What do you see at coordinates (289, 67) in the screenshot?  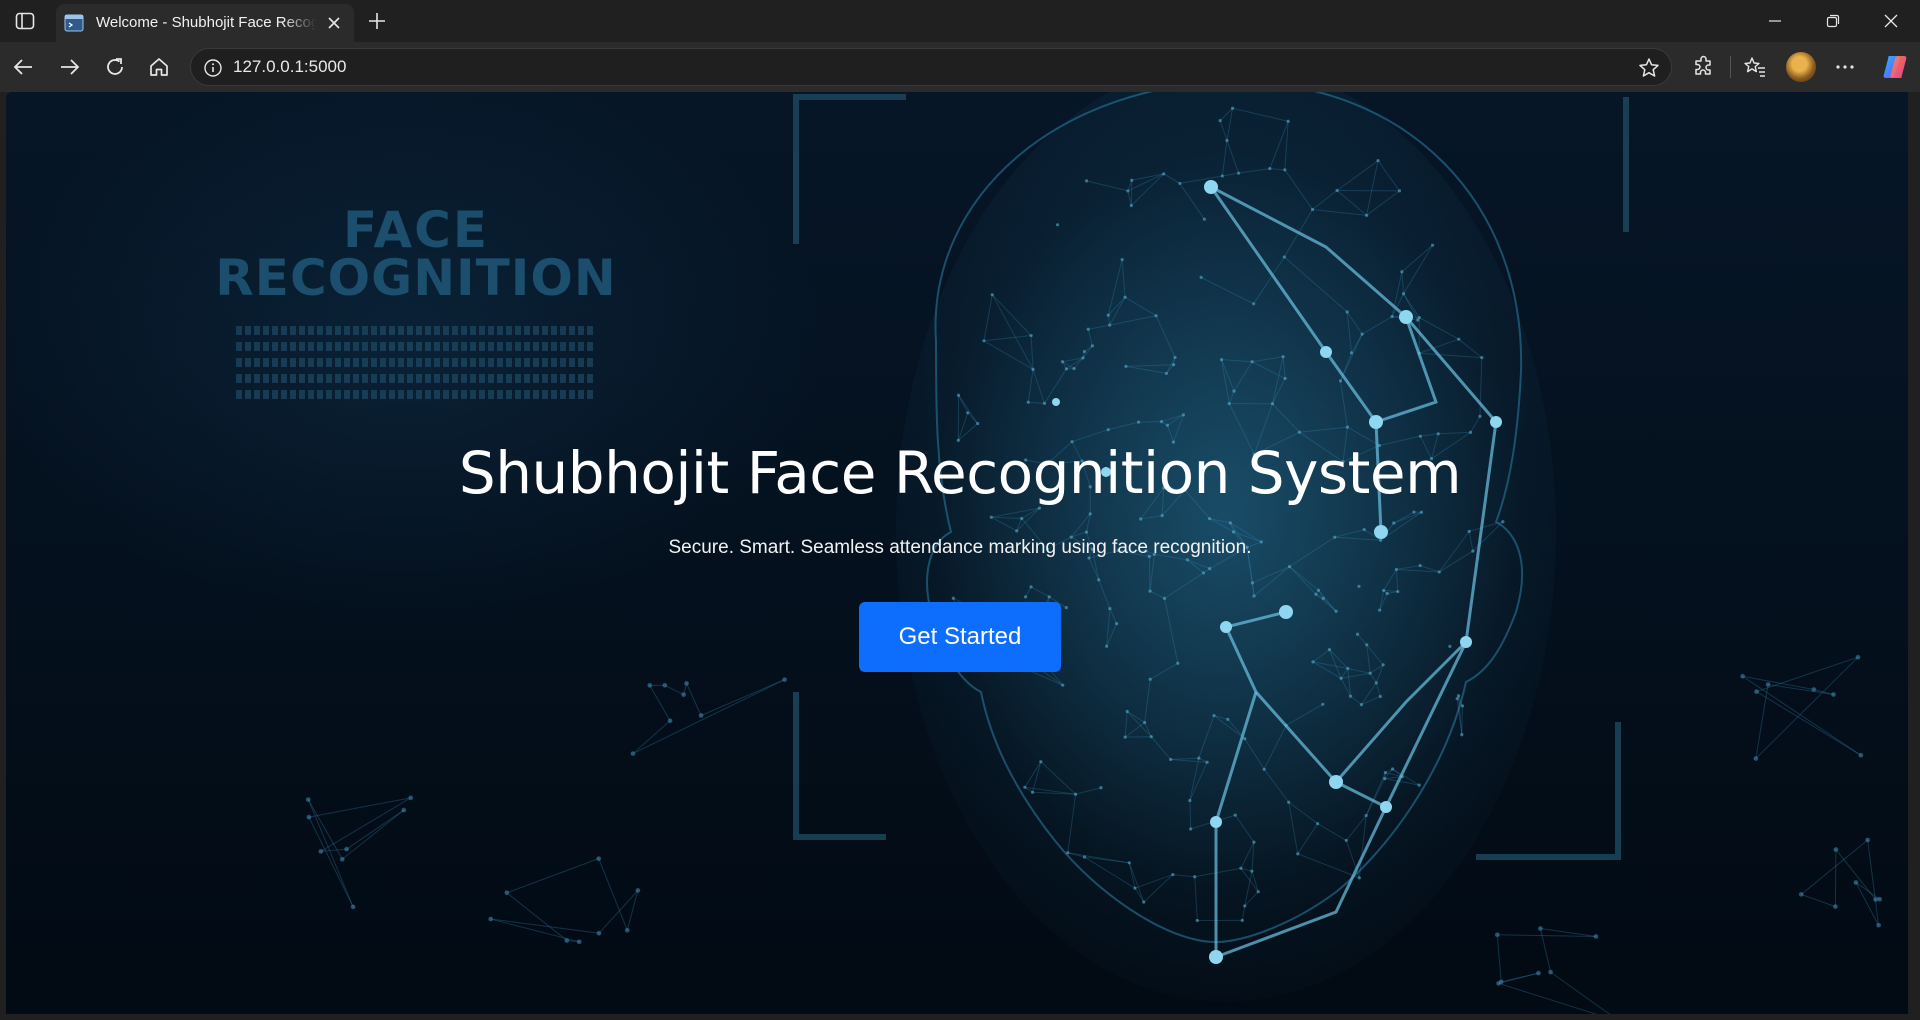 I see `url-text: 127.0.0.1:5000` at bounding box center [289, 67].